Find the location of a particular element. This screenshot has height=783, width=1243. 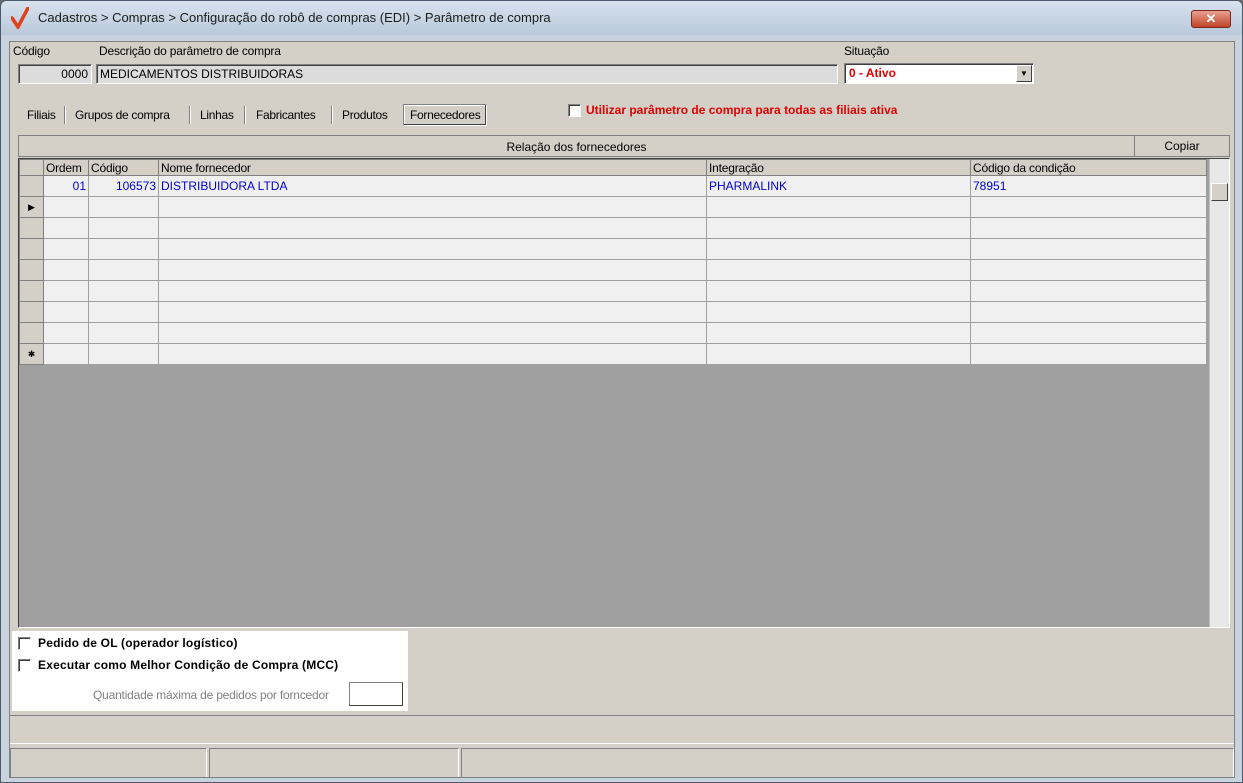

column-header-nome-fornecedor: Nome fornecedor is located at coordinates (432, 167).